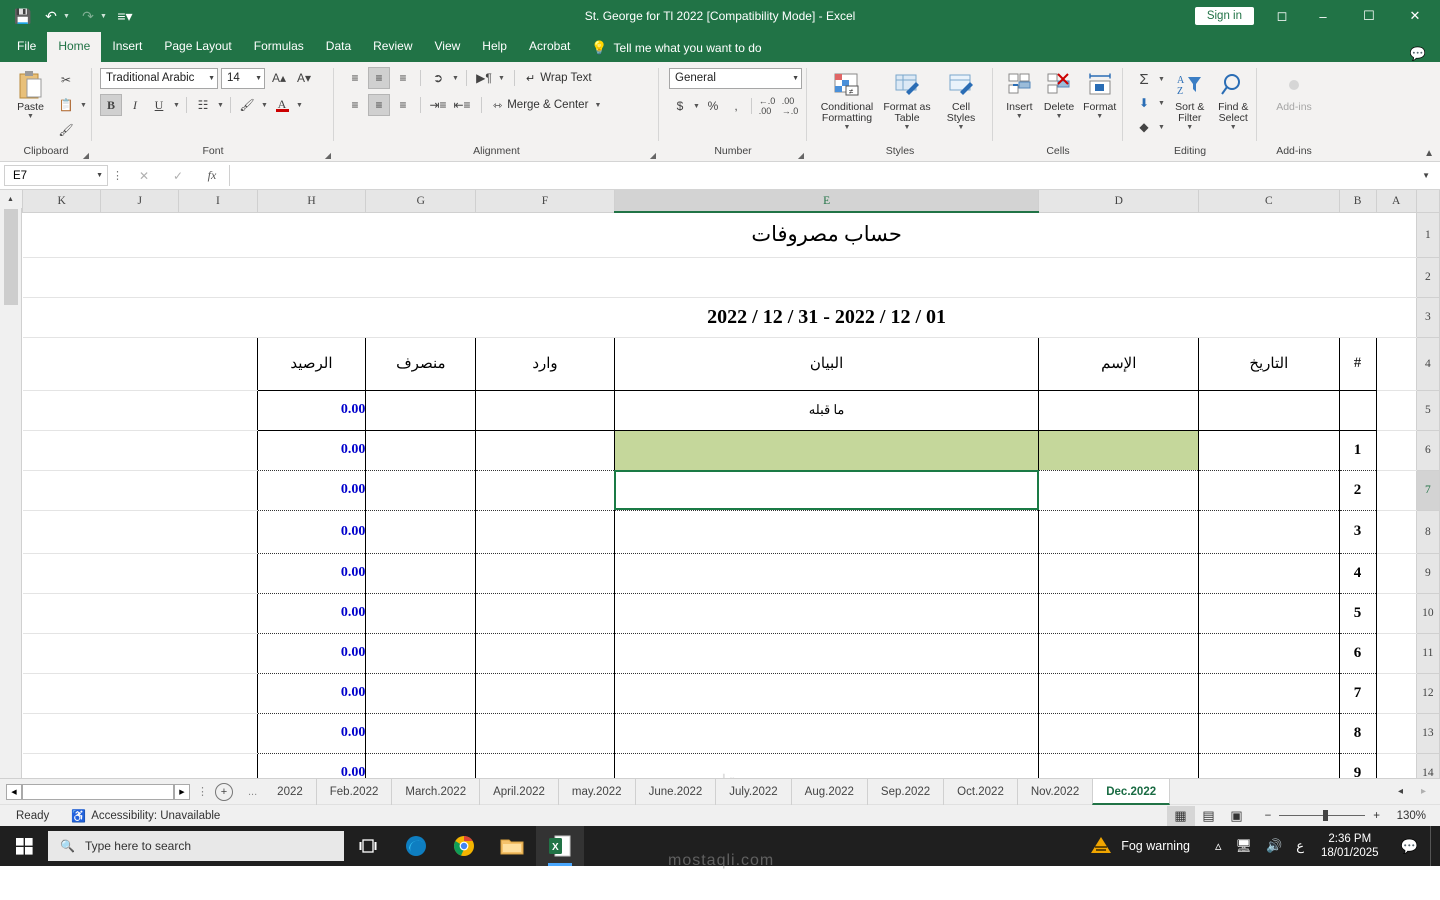  What do you see at coordinates (1118, 235) in the screenshot?
I see `cell-D1` at bounding box center [1118, 235].